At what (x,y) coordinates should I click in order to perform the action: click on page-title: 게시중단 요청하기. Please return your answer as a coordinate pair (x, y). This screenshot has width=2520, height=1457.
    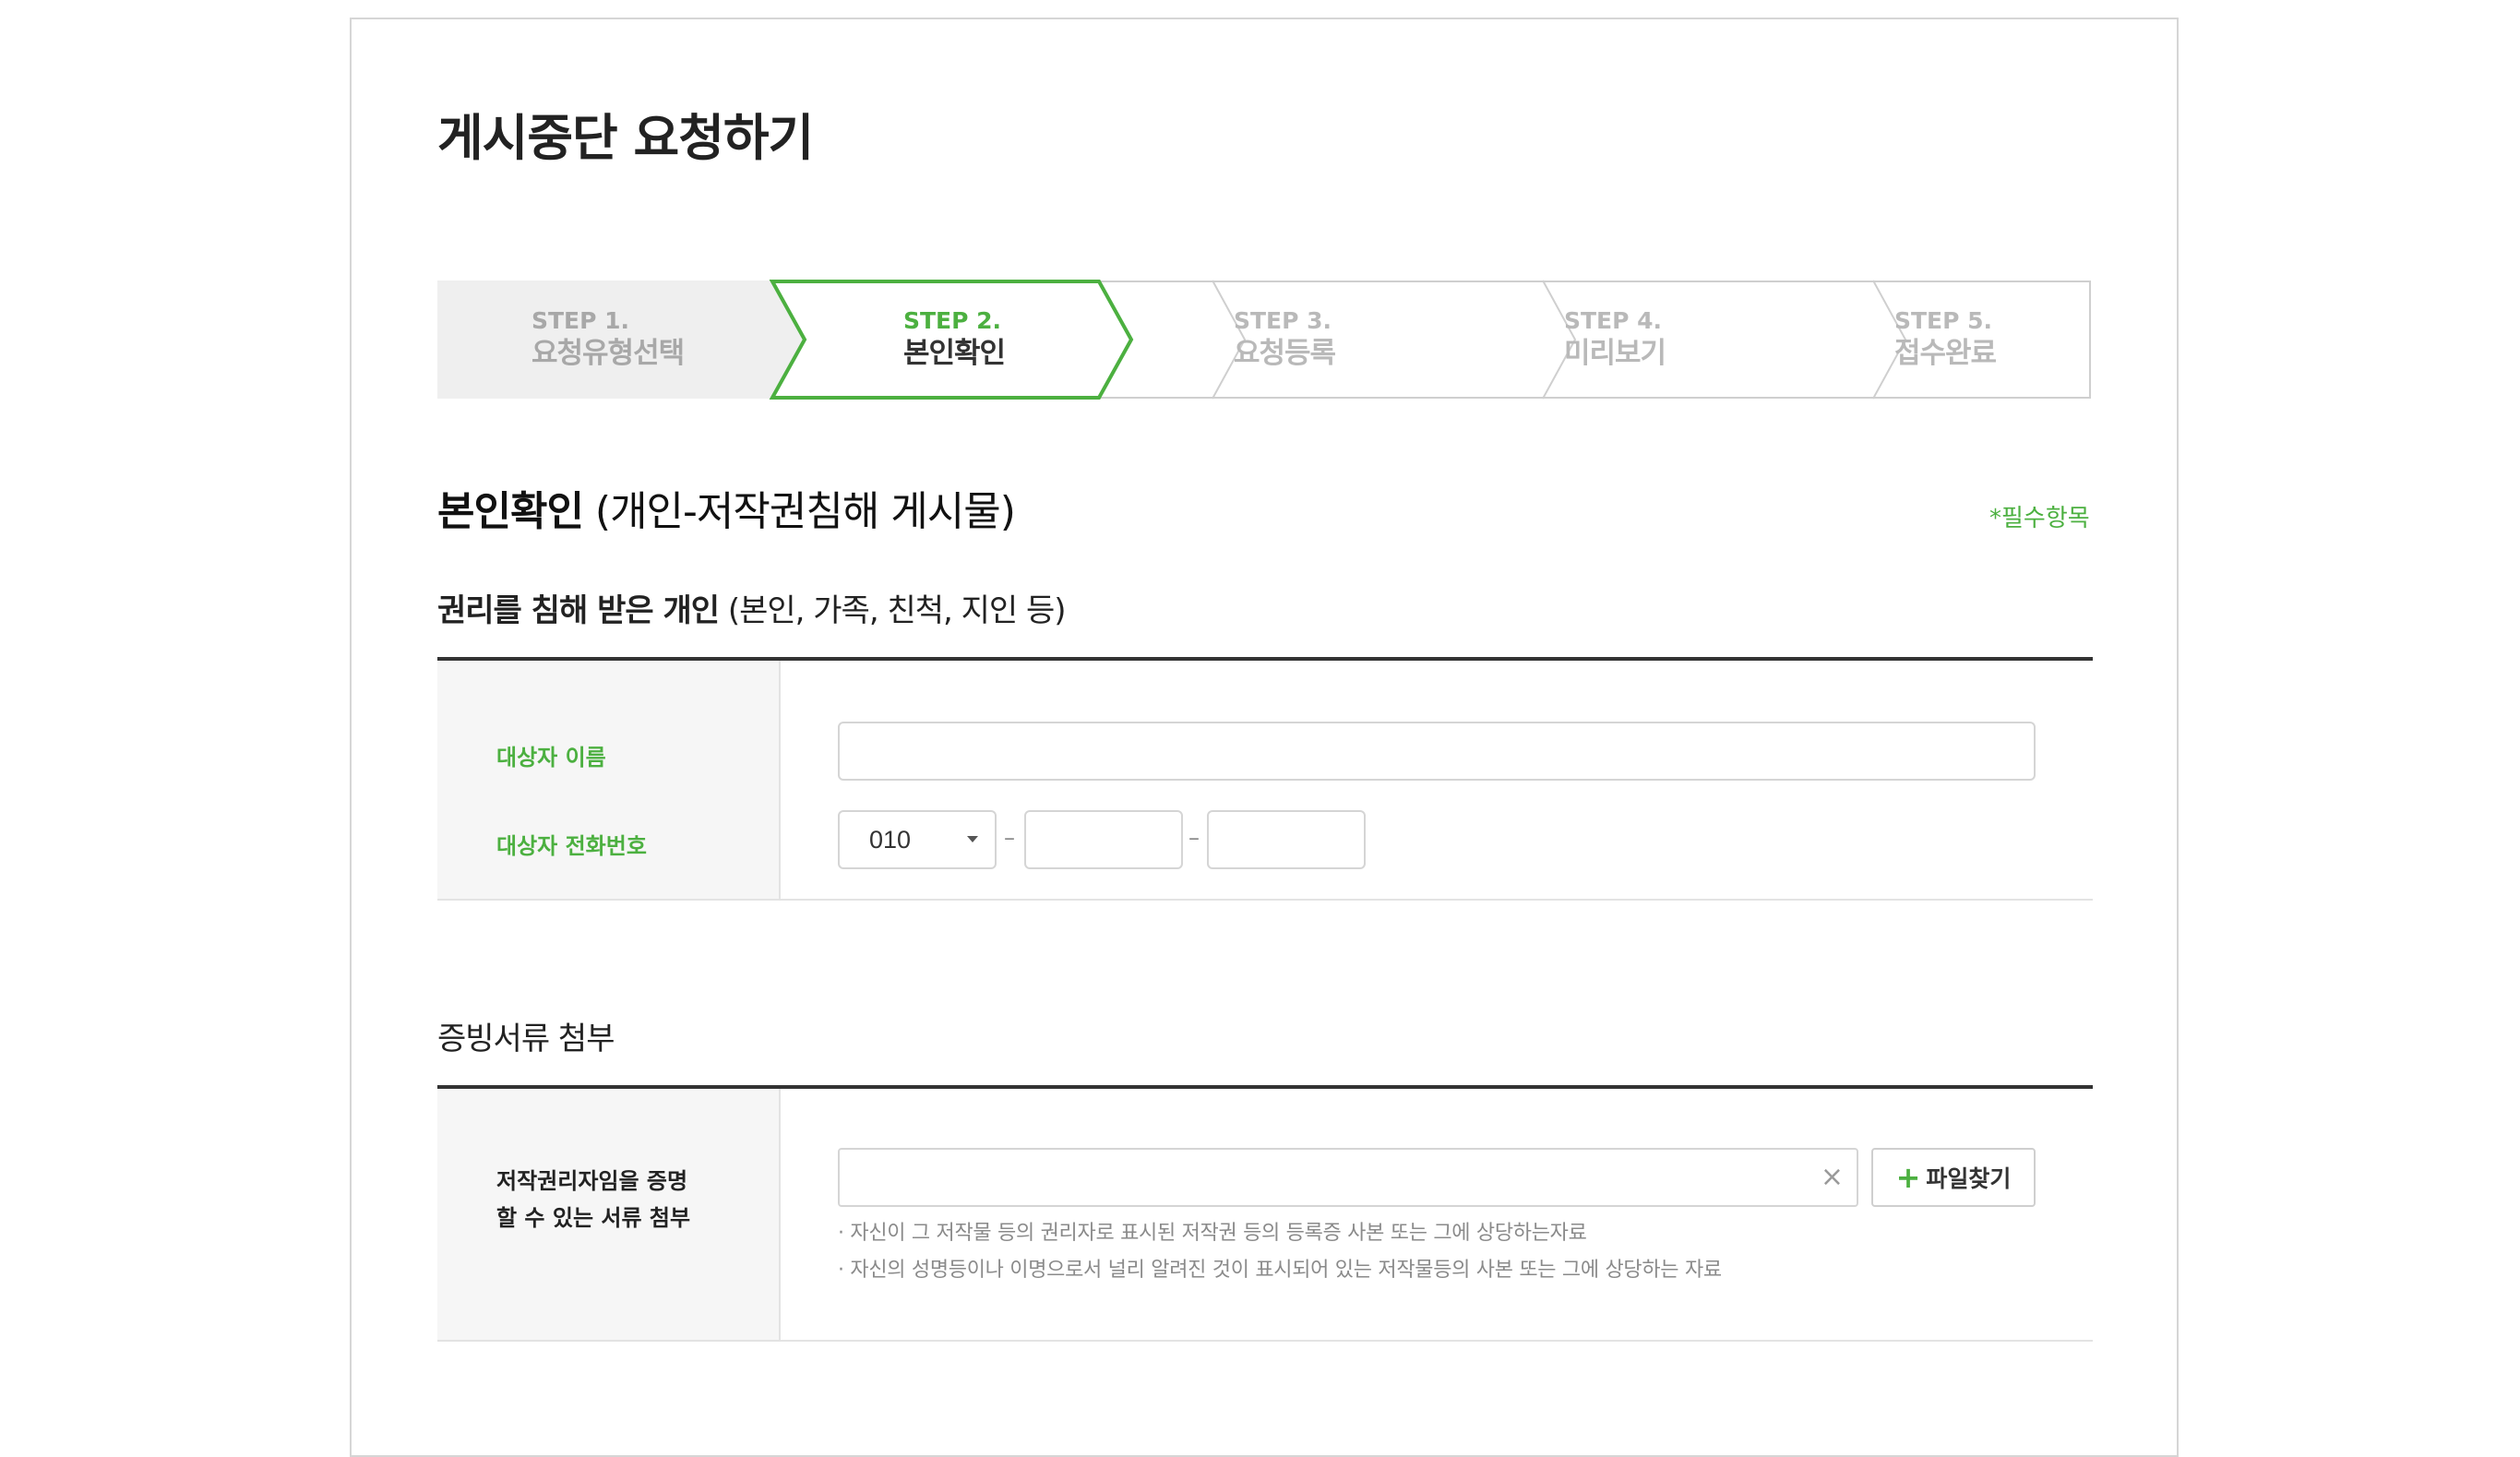
    Looking at the image, I should click on (625, 138).